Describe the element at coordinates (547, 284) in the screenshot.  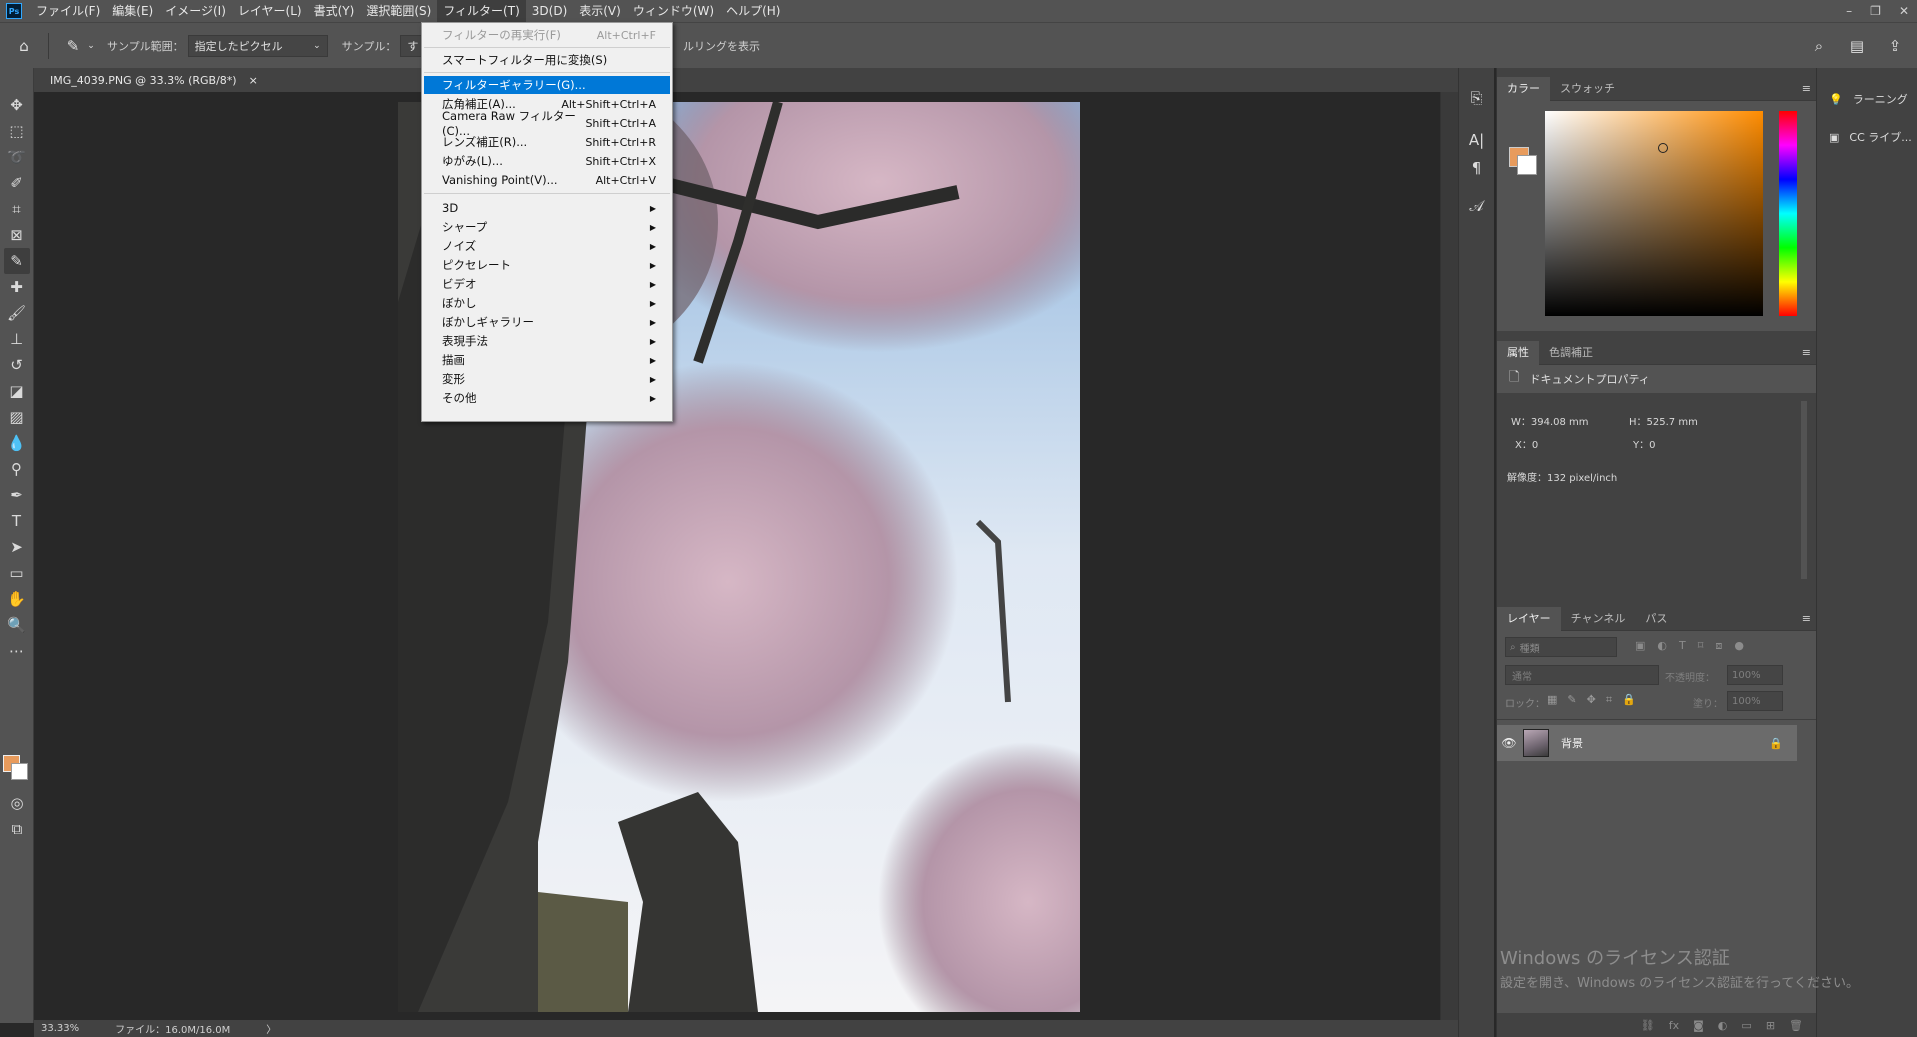
I see `menu-item-video: ビデオ ▶` at that location.